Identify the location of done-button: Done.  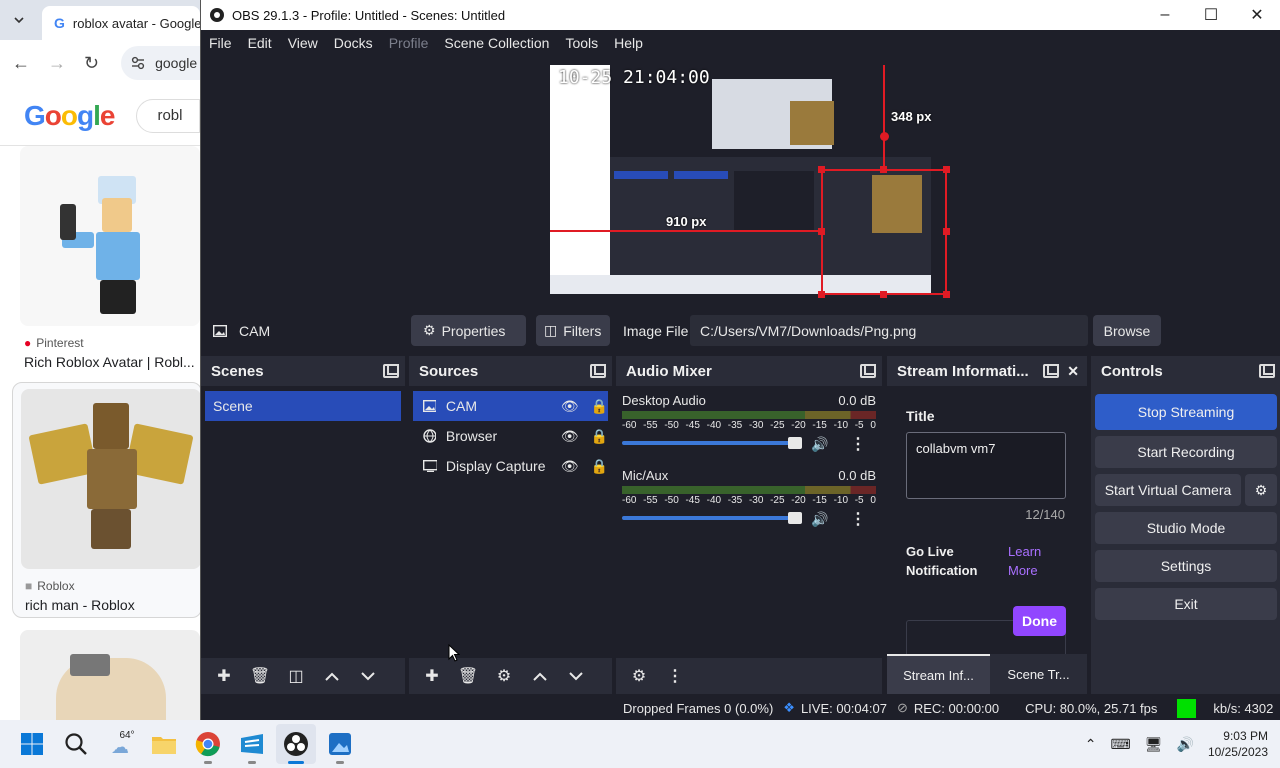
(1039, 621).